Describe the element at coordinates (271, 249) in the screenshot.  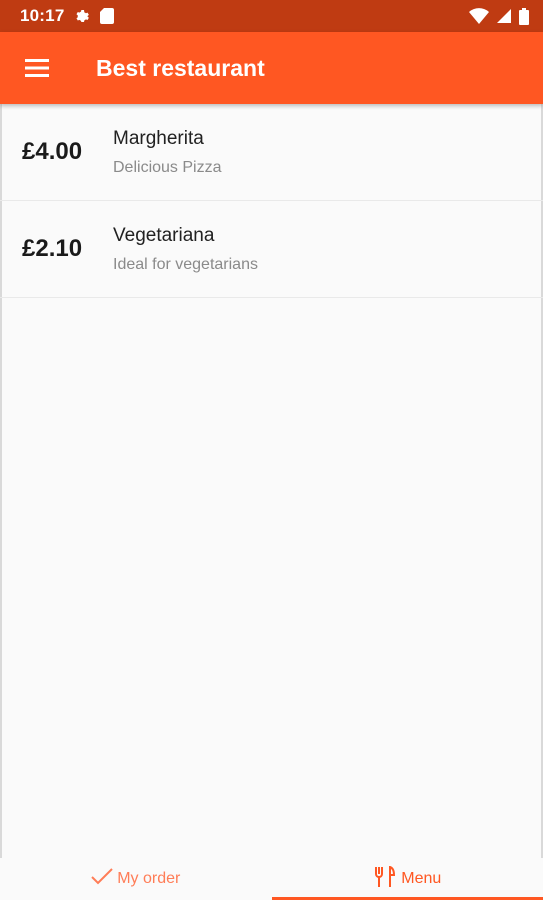
I see `list-item: £2.10 Vegetariana Ideal for vegetarians` at that location.